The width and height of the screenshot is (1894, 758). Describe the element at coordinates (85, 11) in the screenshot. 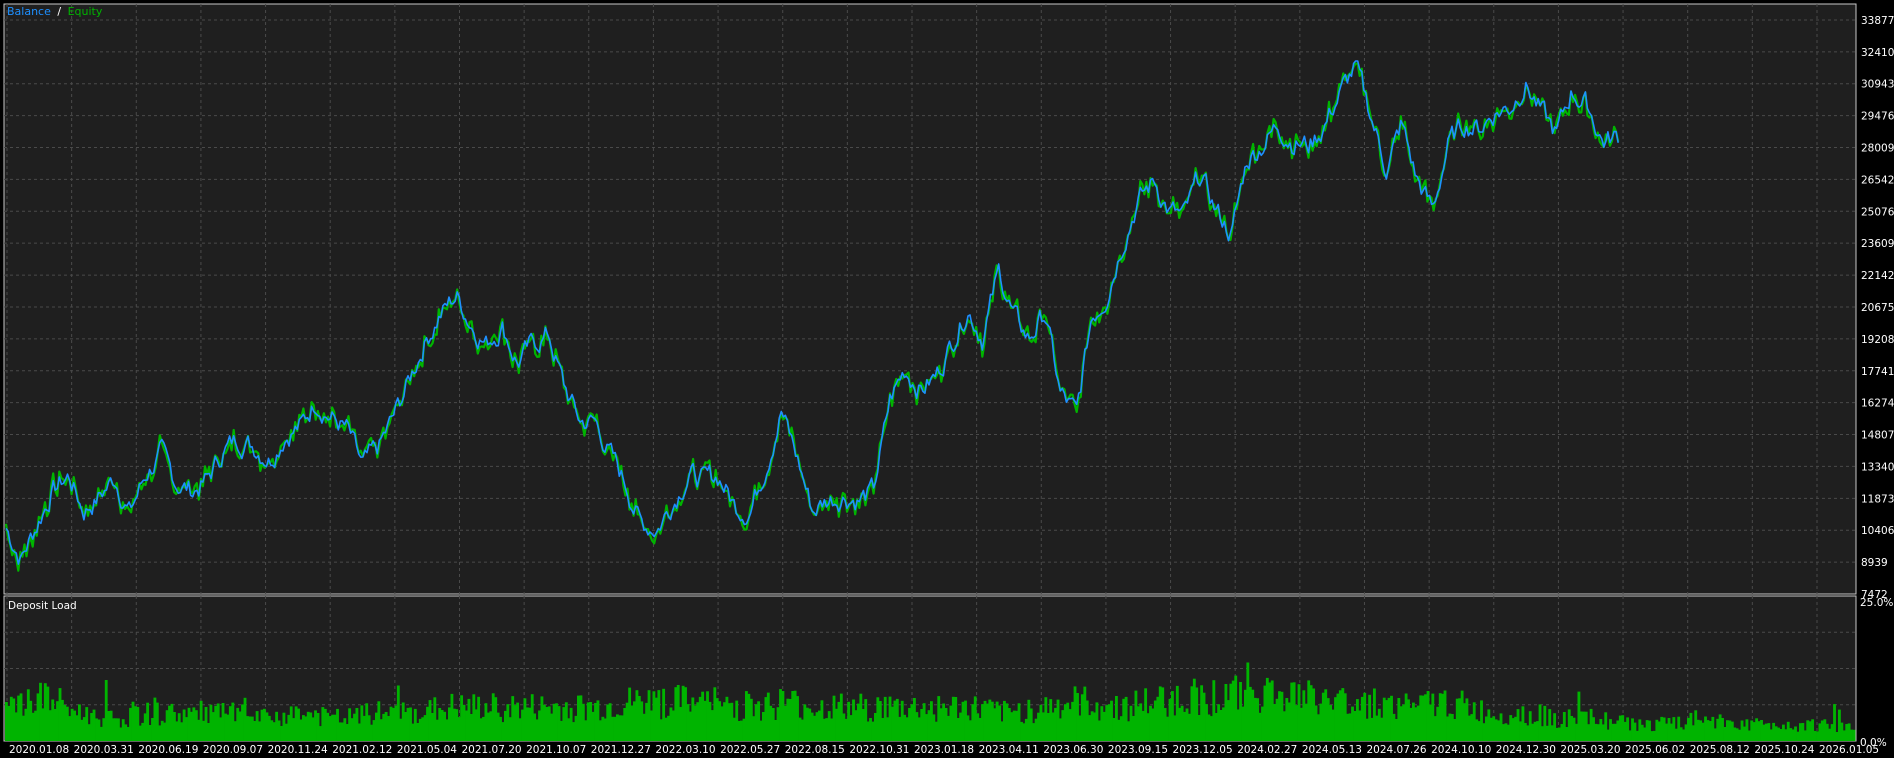

I see `legend-equity: Equity` at that location.